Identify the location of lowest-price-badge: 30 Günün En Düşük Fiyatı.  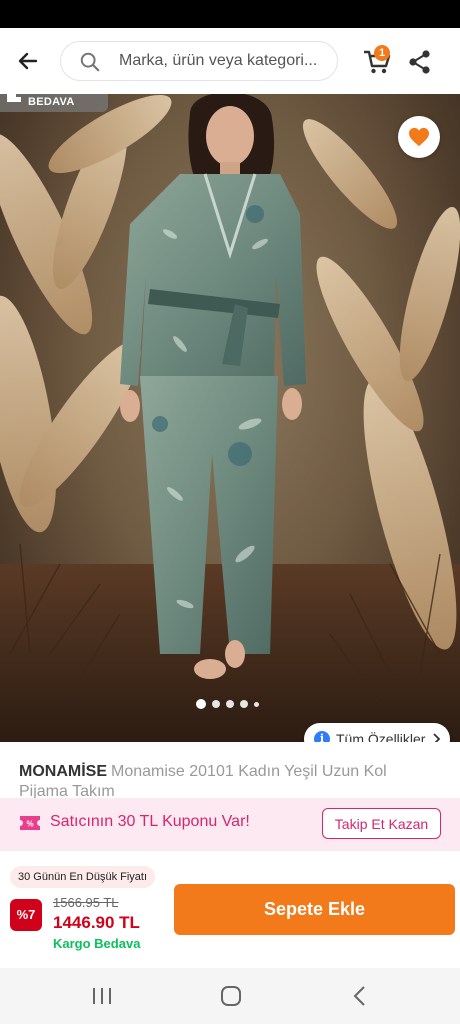
(83, 877).